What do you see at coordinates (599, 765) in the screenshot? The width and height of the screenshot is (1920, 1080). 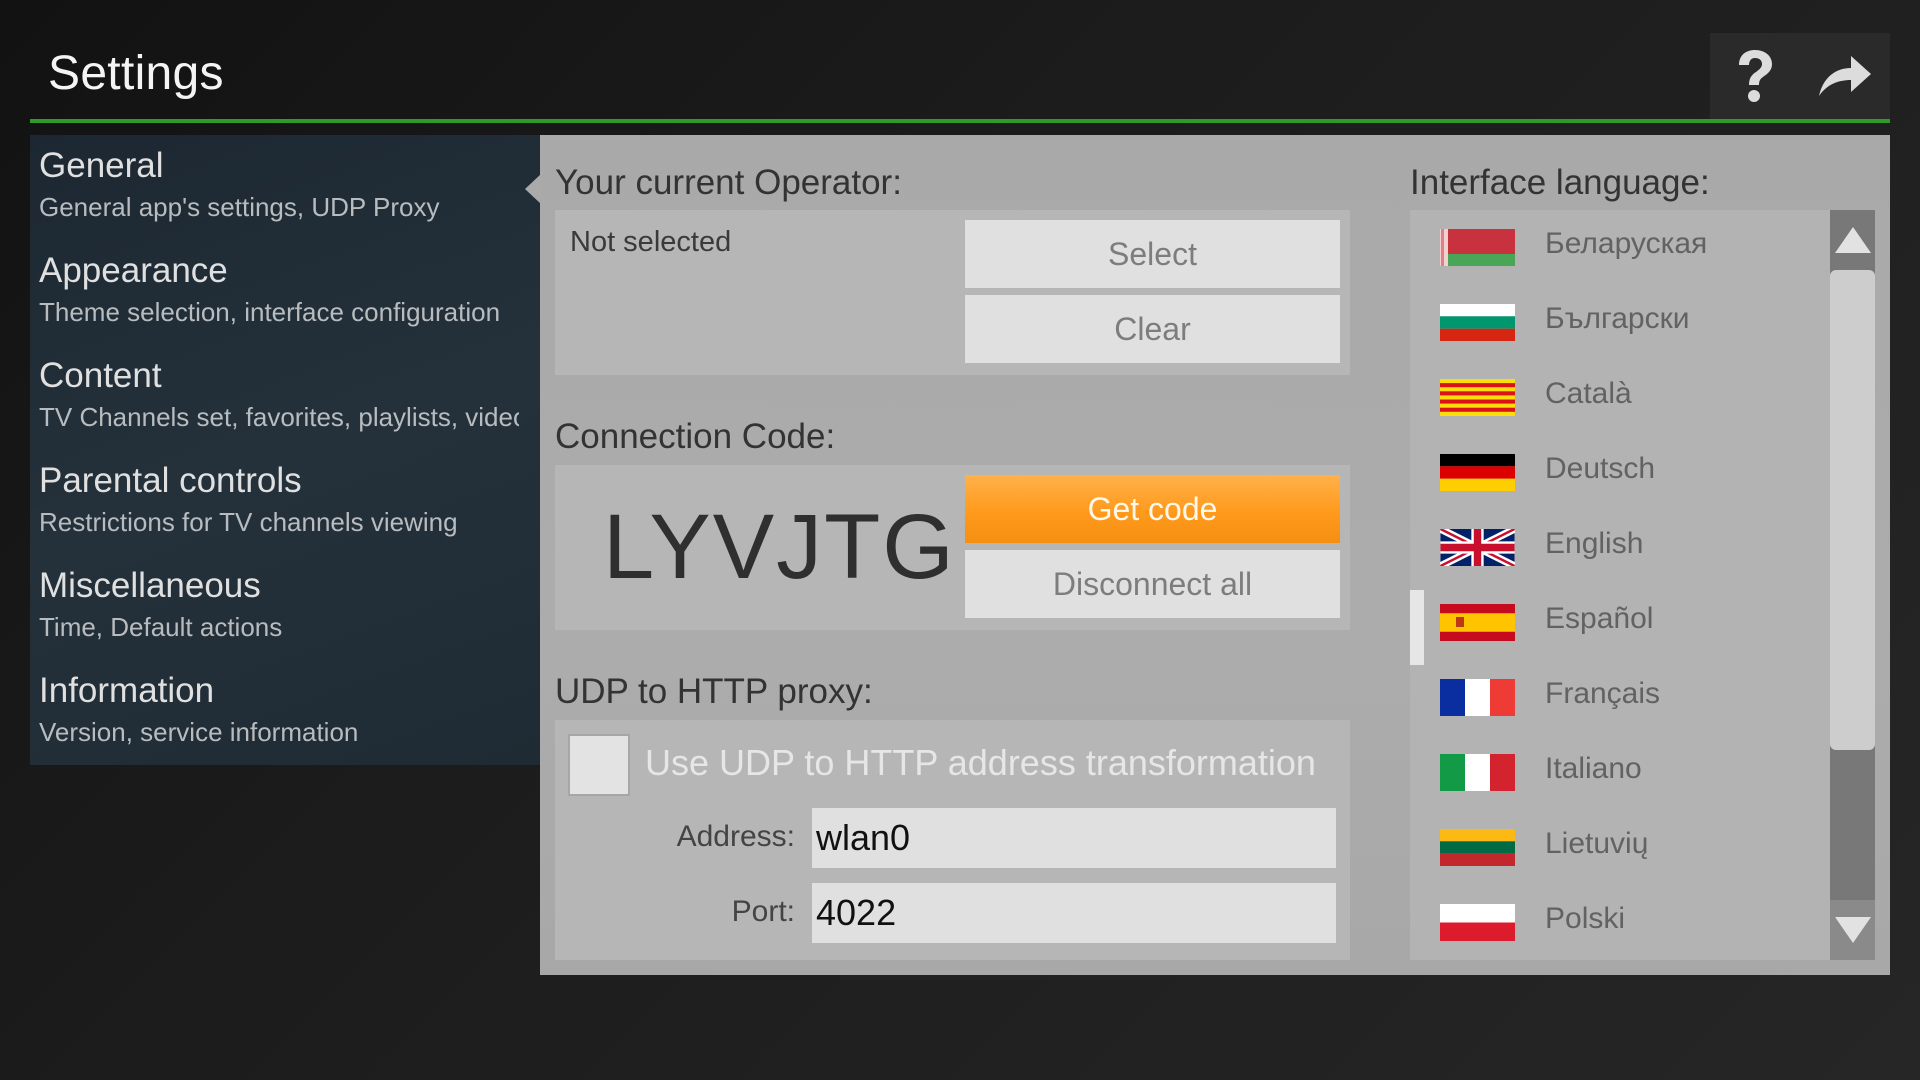 I see `udp-transform-checkbox` at bounding box center [599, 765].